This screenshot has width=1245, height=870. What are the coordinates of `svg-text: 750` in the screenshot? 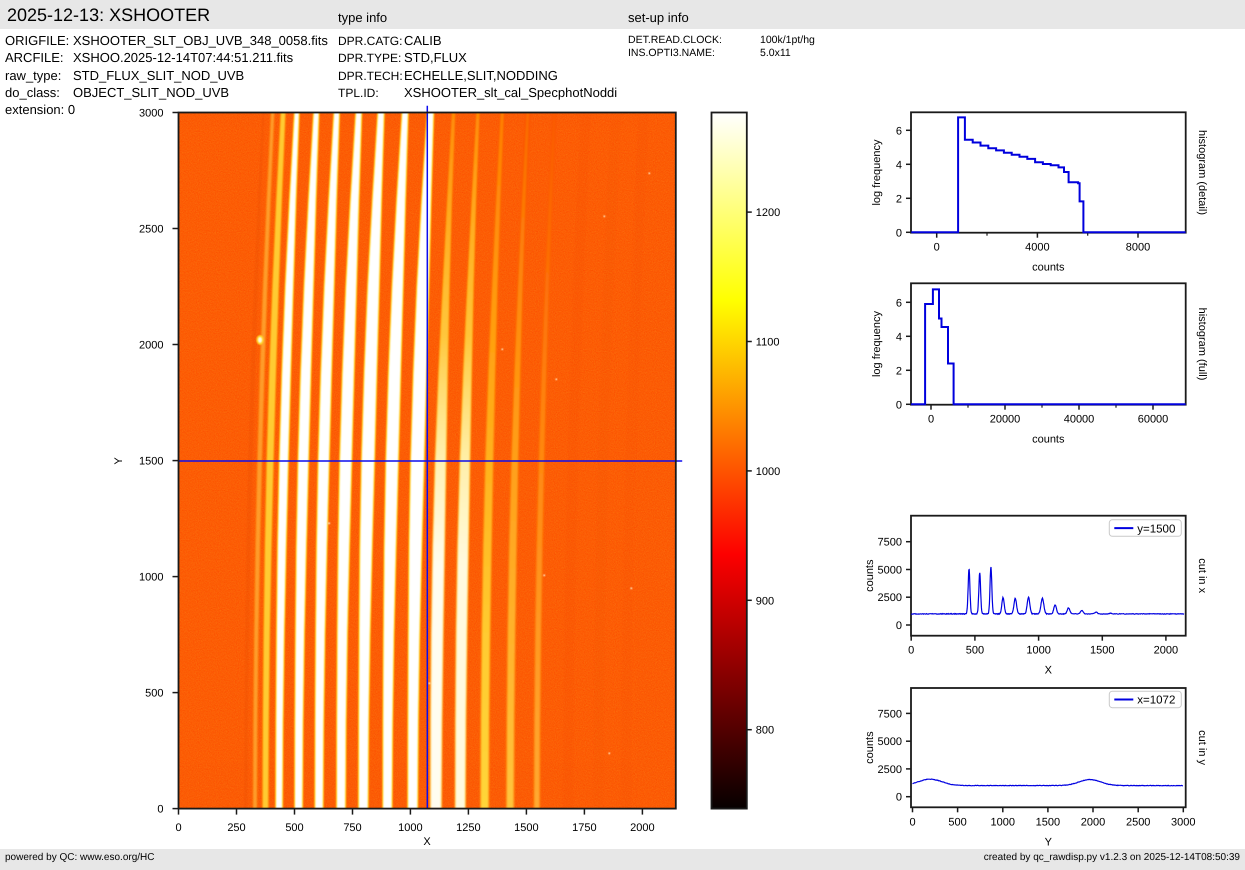 It's located at (352, 828).